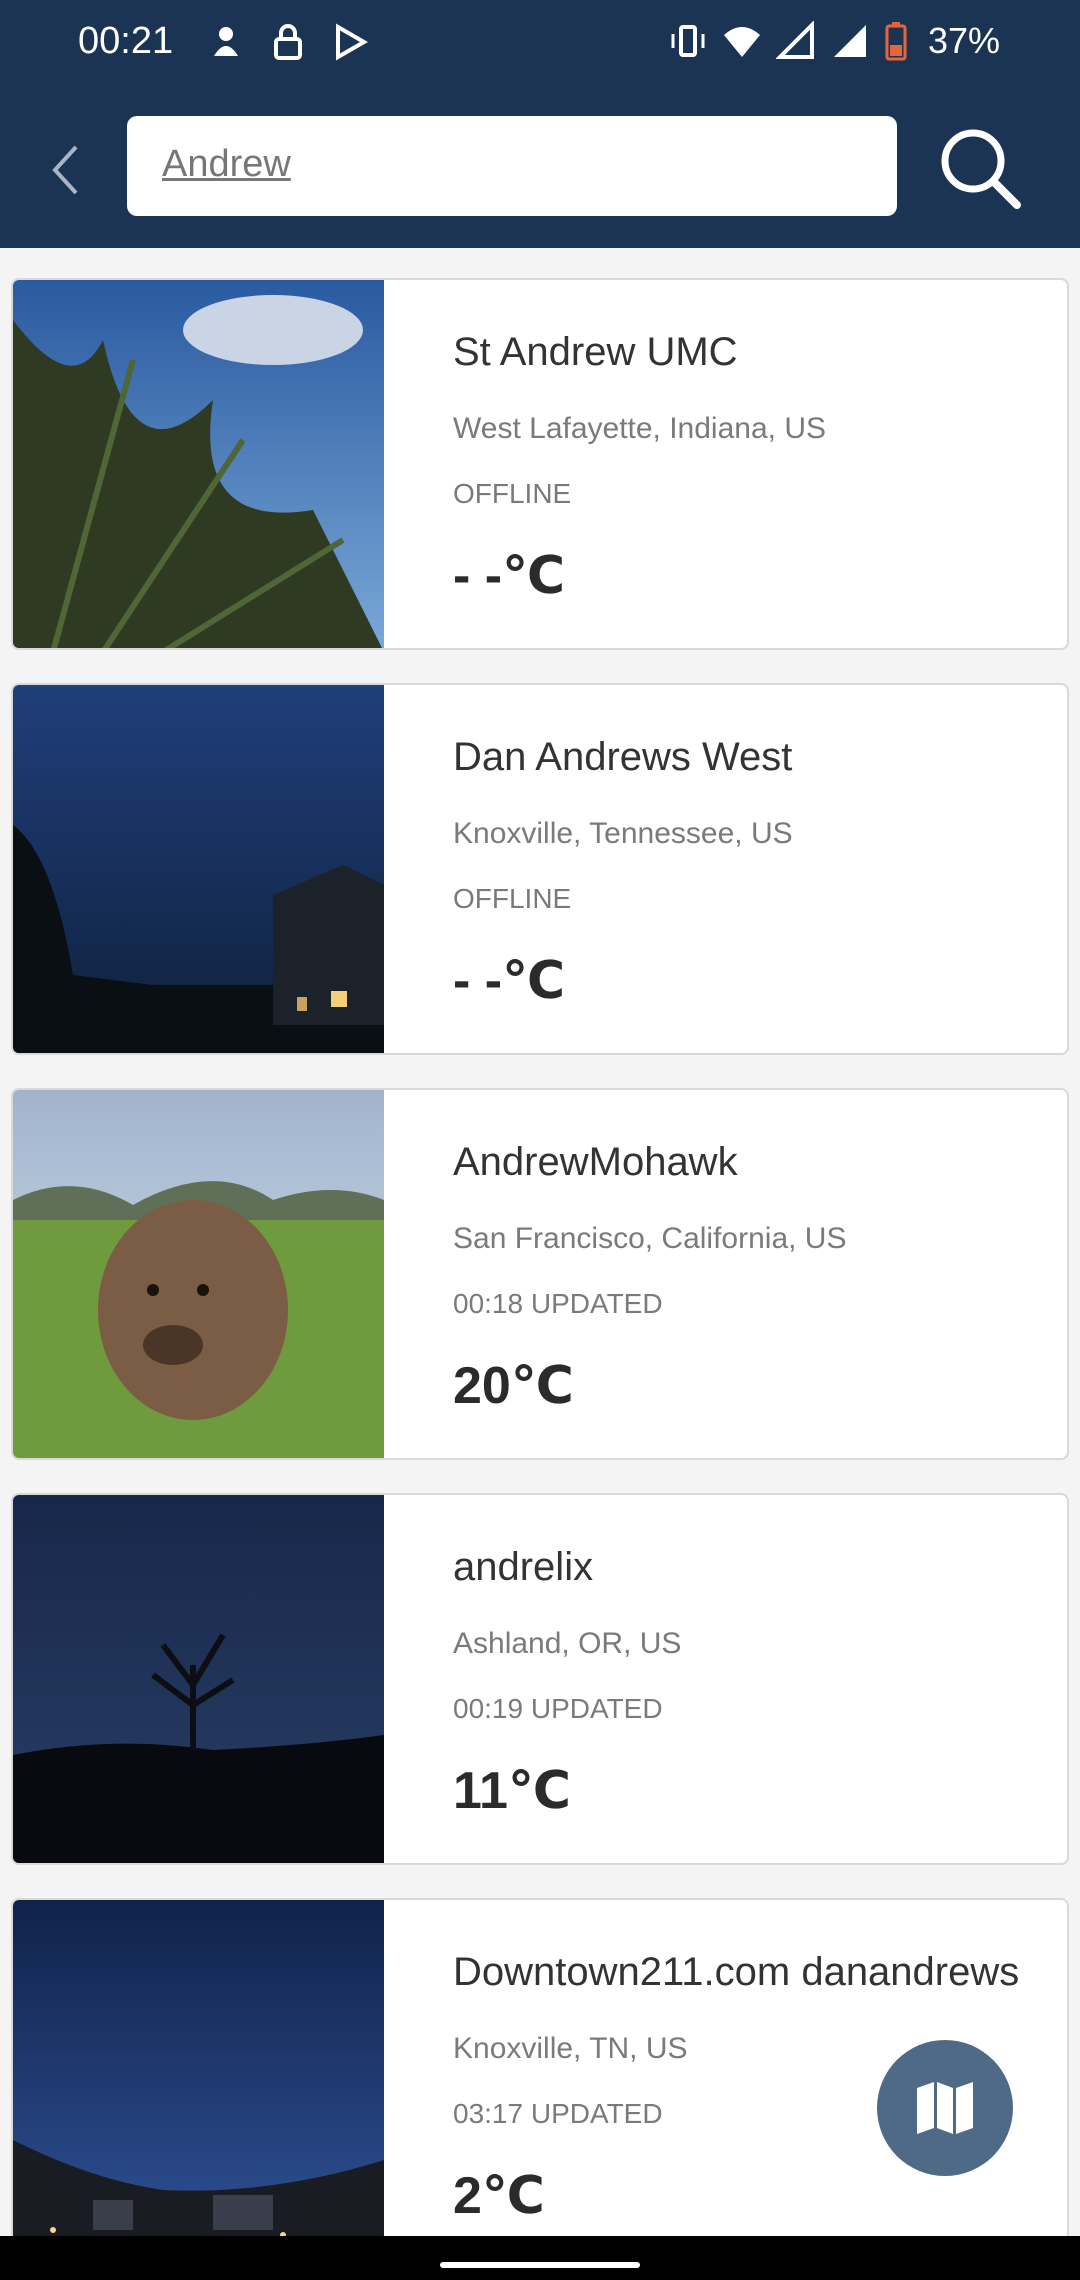  I want to click on map-view-button, so click(945, 2108).